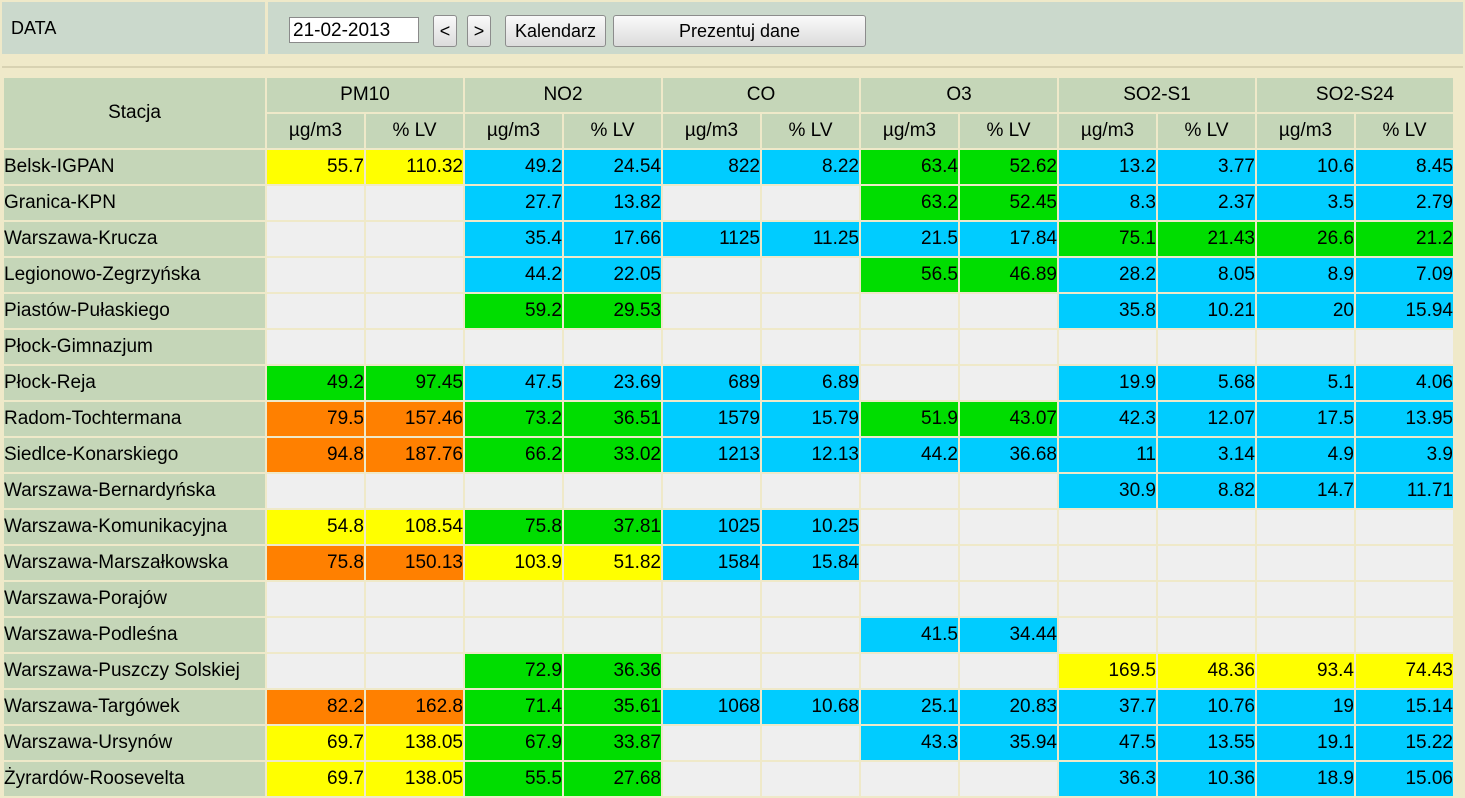 This screenshot has width=1465, height=798. Describe the element at coordinates (612, 779) in the screenshot. I see `percent-lv-cell: 27.68` at that location.